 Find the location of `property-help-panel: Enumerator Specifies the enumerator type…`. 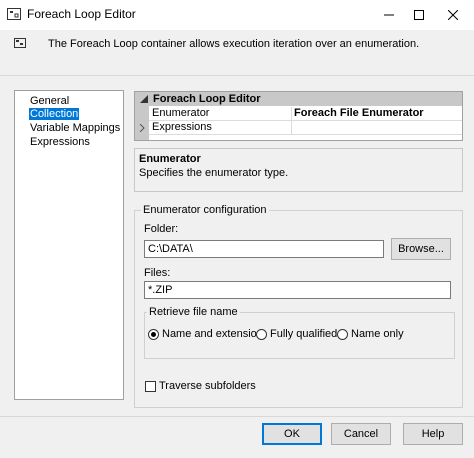

property-help-panel: Enumerator Specifies the enumerator type… is located at coordinates (298, 170).